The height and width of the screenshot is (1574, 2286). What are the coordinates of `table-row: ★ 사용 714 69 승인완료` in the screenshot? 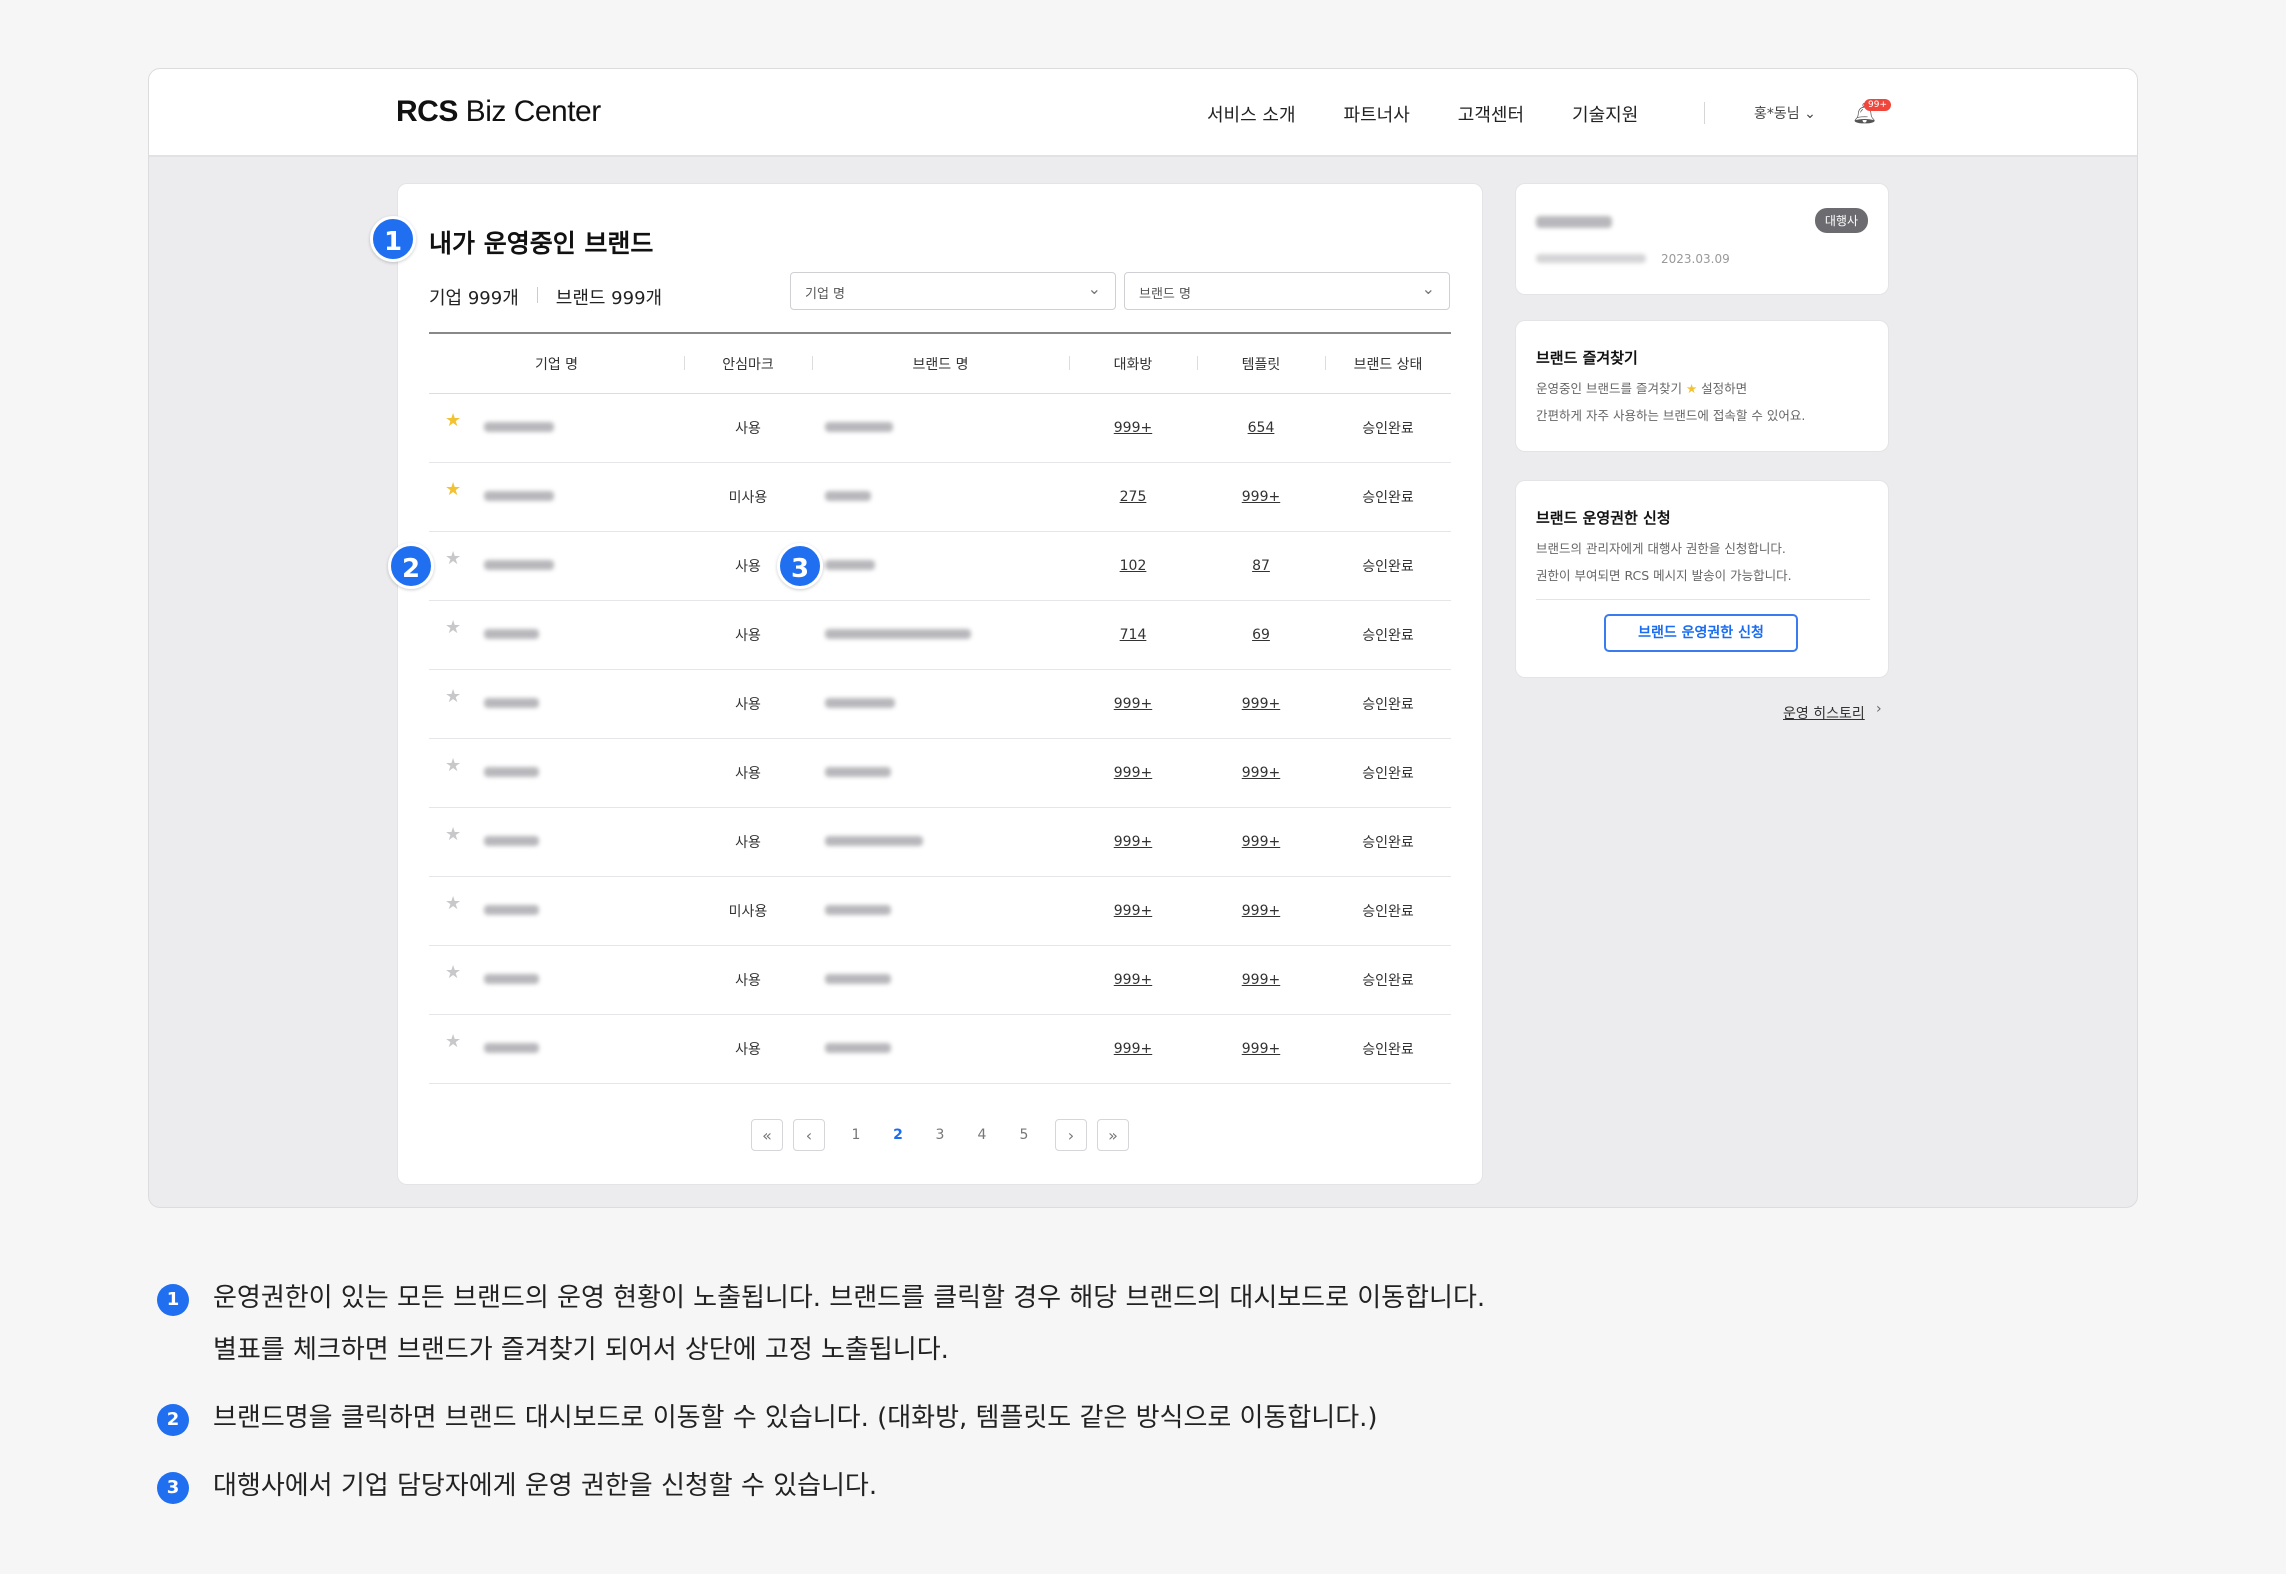 It's located at (940, 635).